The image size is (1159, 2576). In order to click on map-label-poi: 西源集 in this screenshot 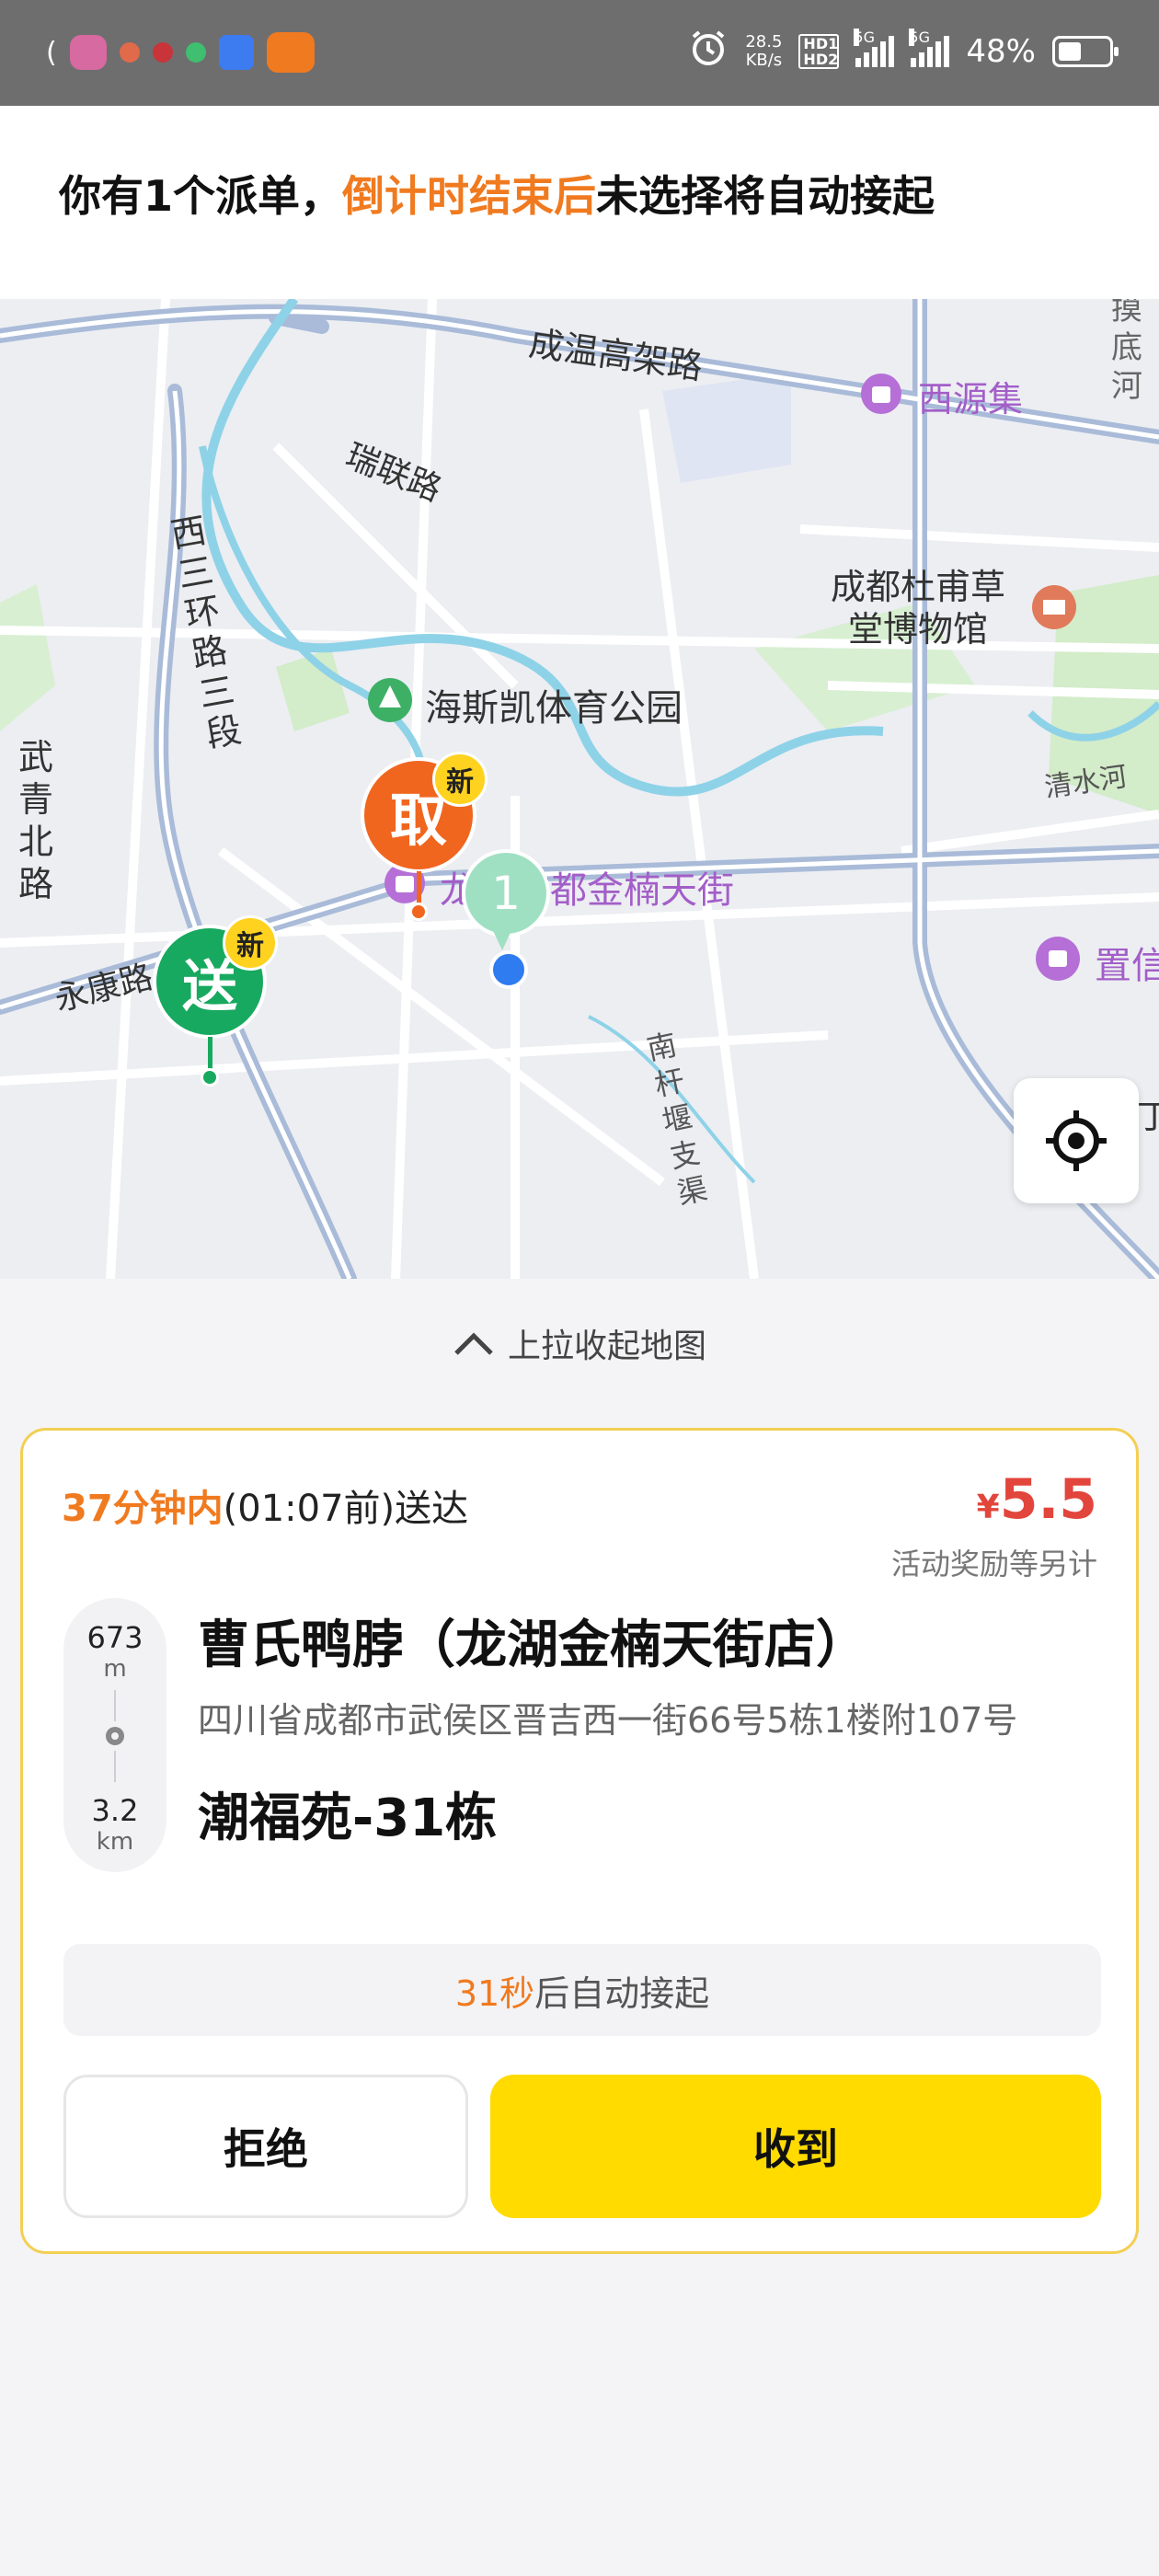, I will do `click(971, 399)`.